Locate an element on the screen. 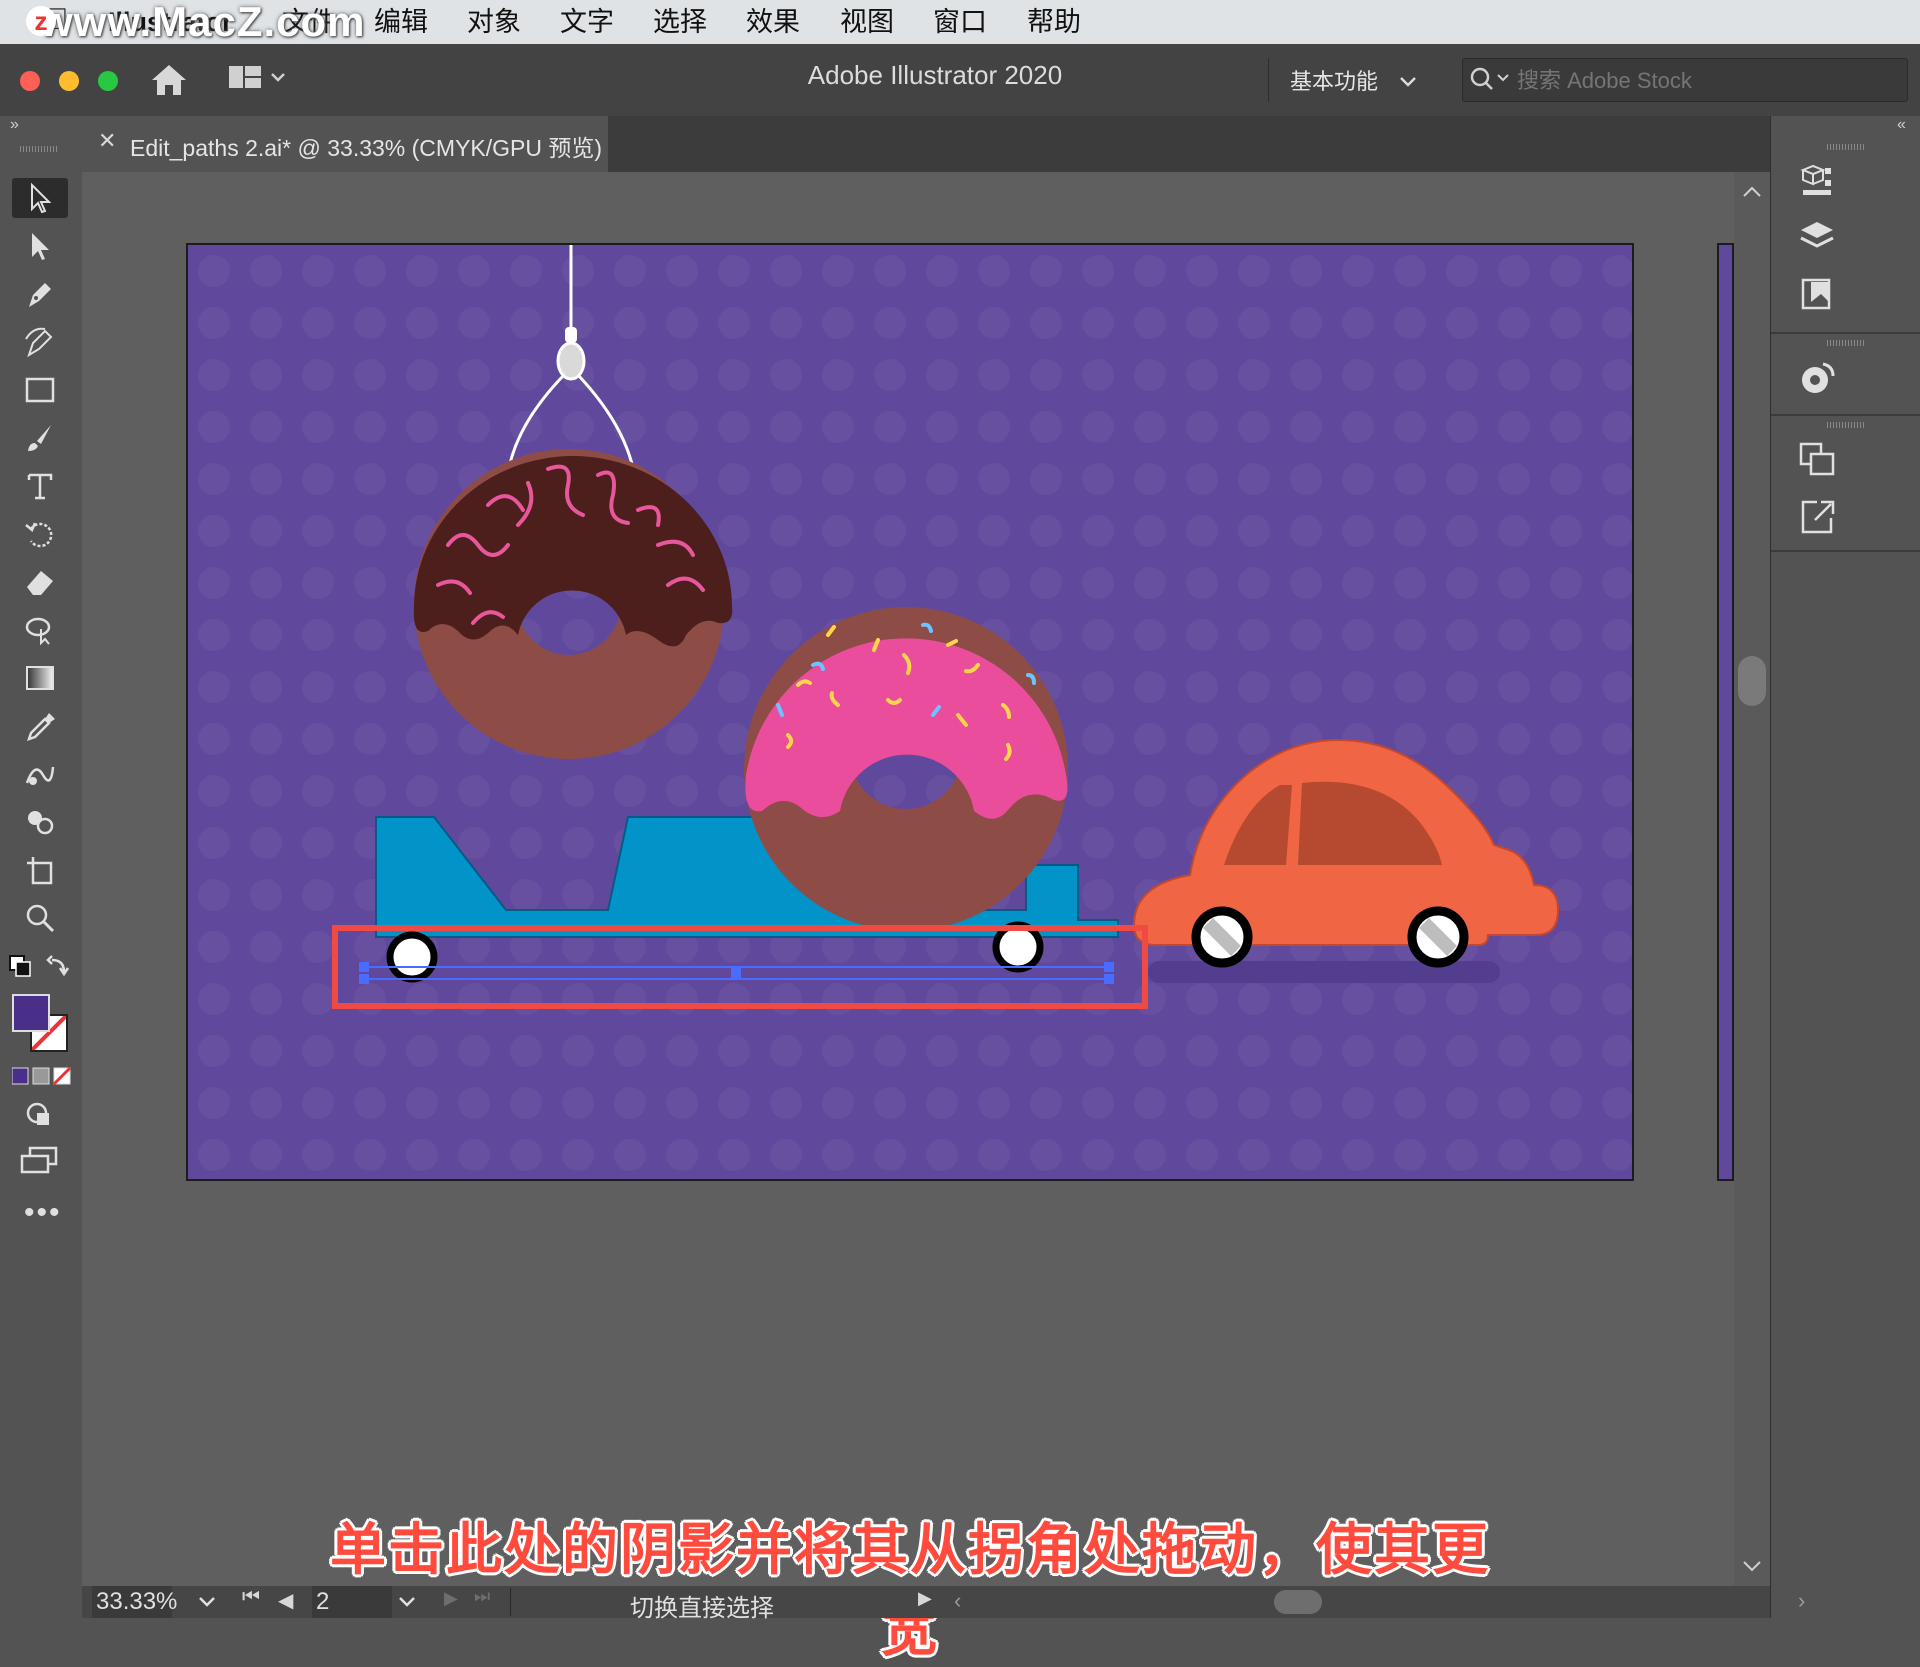  app-title: Adobe Illustrator 2020 is located at coordinates (935, 75).